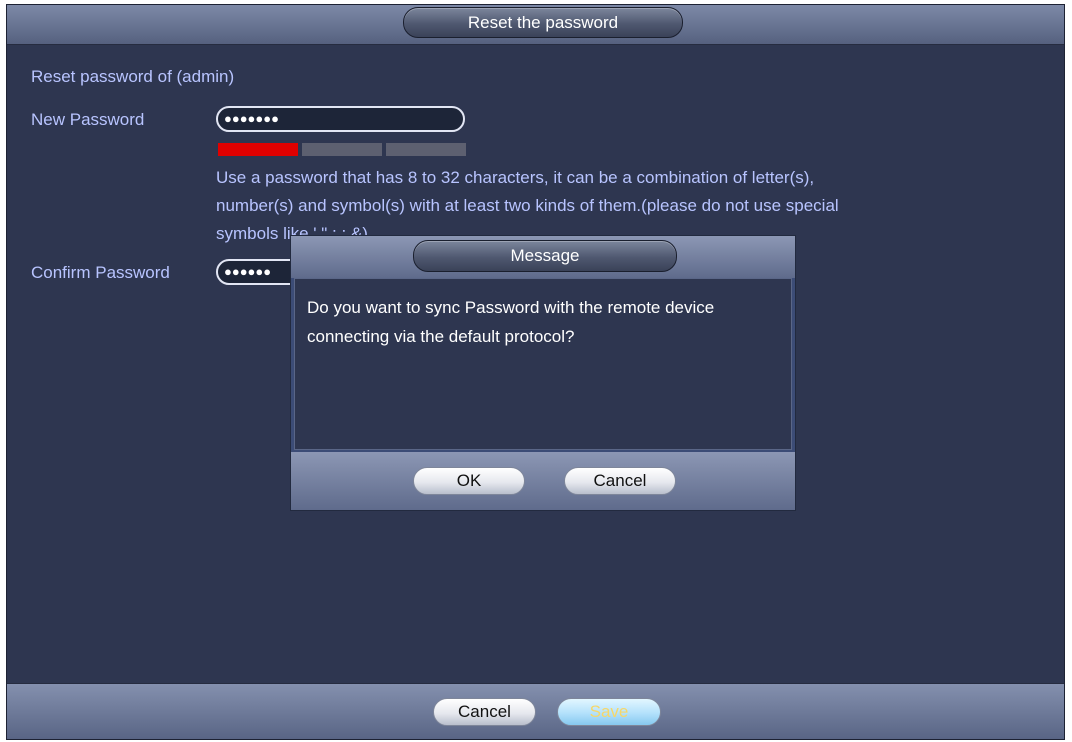 The height and width of the screenshot is (742, 1072). Describe the element at coordinates (133, 76) in the screenshot. I see `reset-subtitle: Reset password of (admin)` at that location.